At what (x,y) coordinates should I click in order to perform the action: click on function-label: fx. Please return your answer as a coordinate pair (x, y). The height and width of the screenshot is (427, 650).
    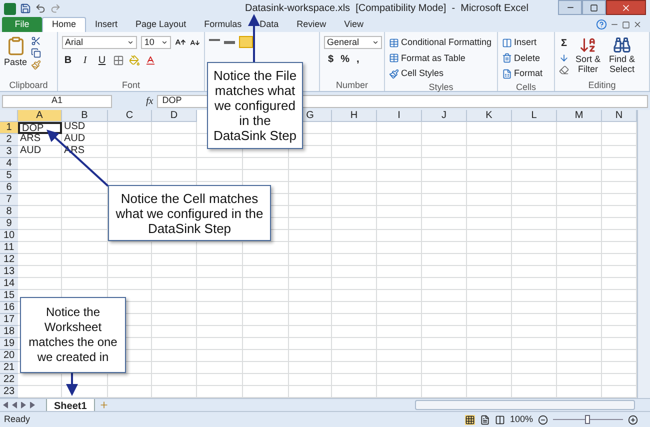
    Looking at the image, I should click on (150, 101).